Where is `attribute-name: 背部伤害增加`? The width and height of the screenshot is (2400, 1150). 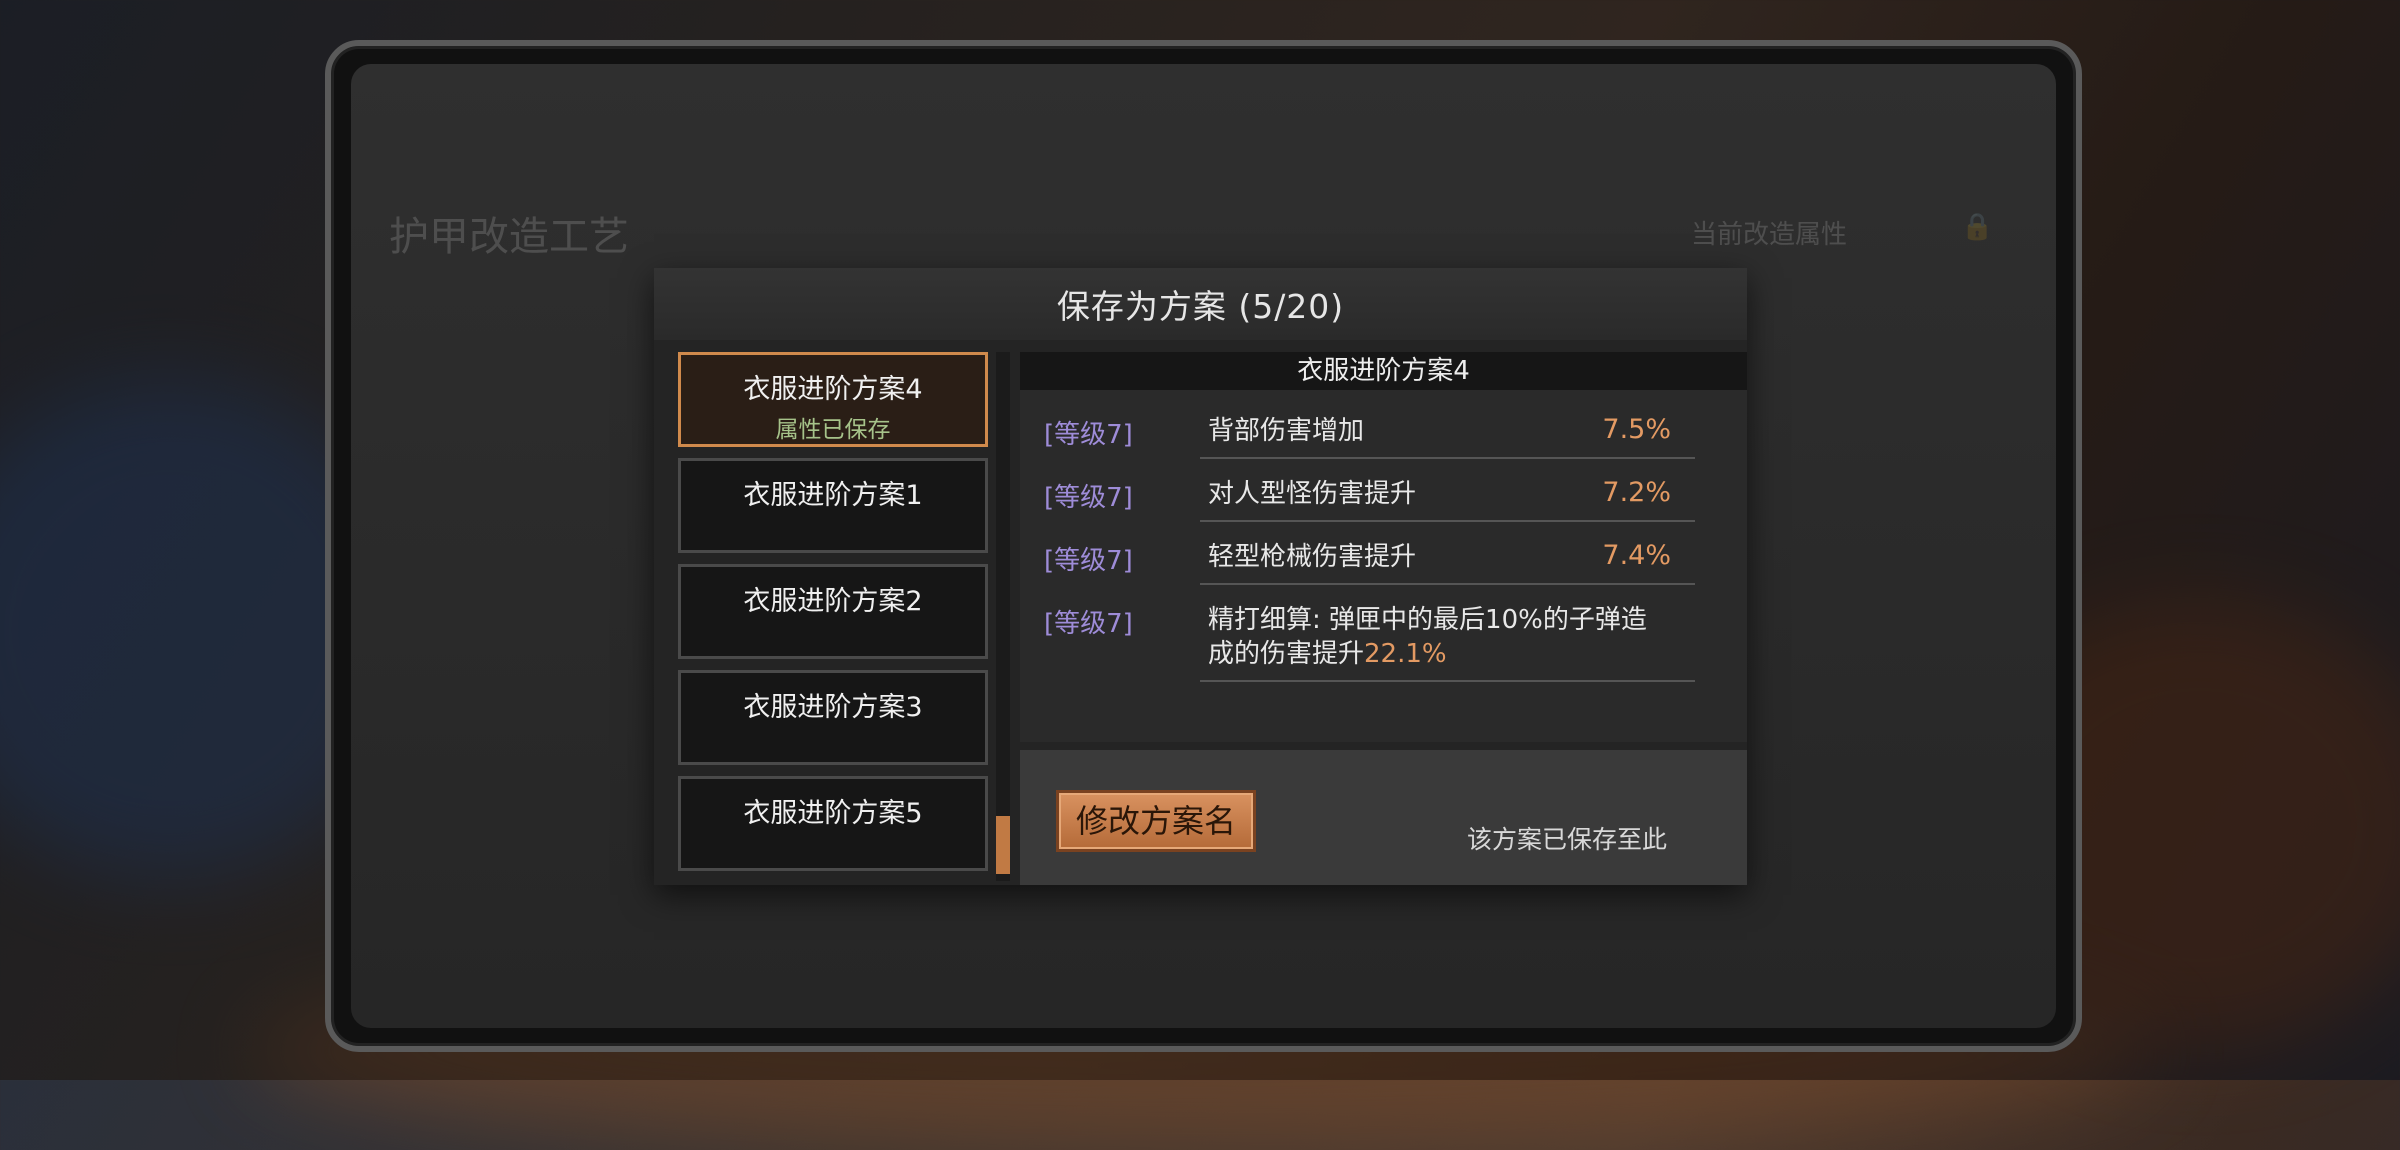
attribute-name: 背部伤害增加 is located at coordinates (1286, 431).